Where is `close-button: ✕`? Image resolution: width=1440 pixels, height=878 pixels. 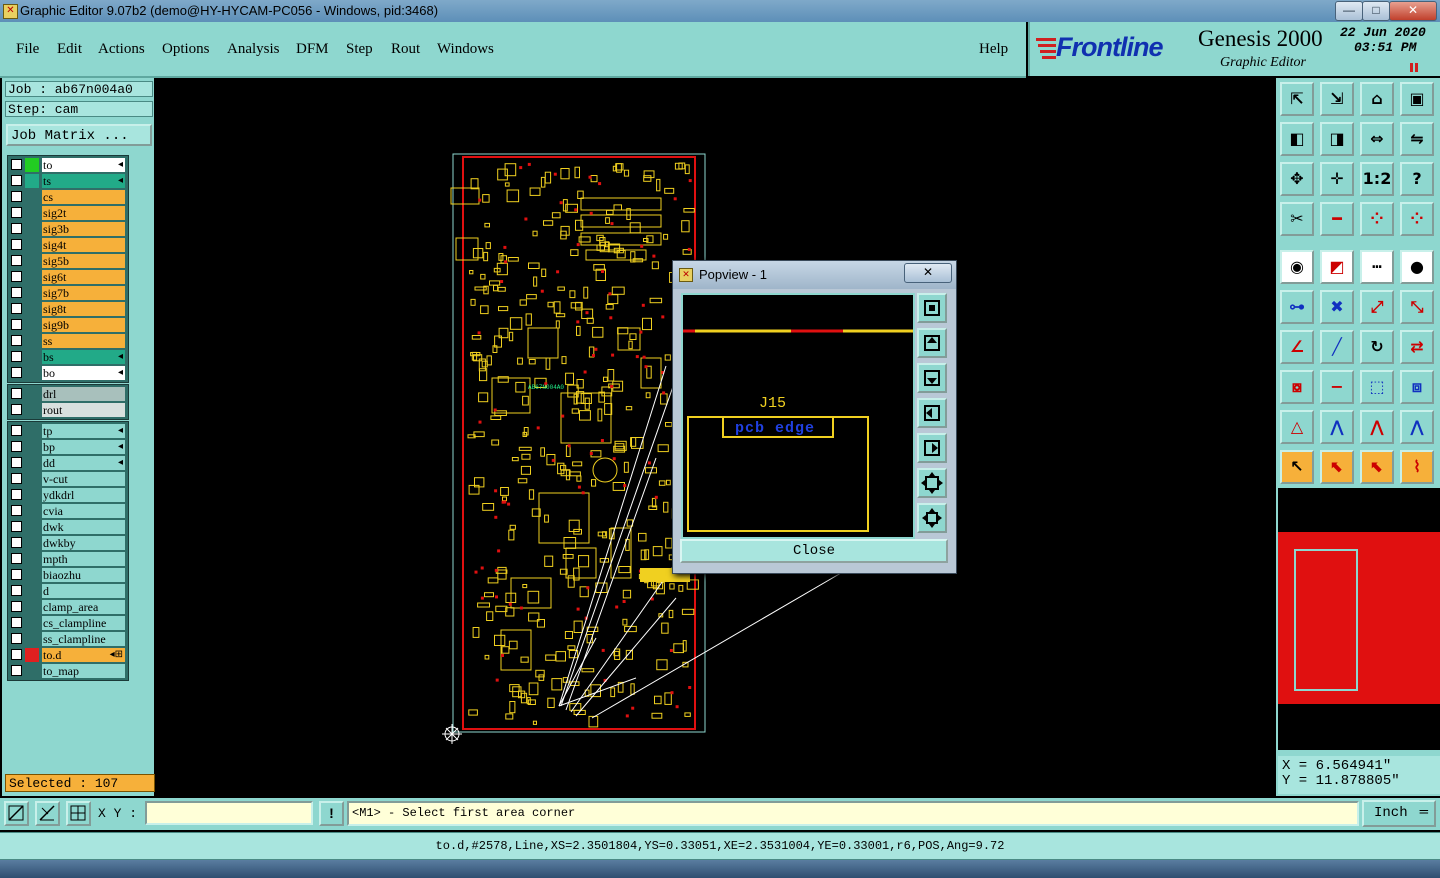
close-button: ✕ is located at coordinates (1413, 11).